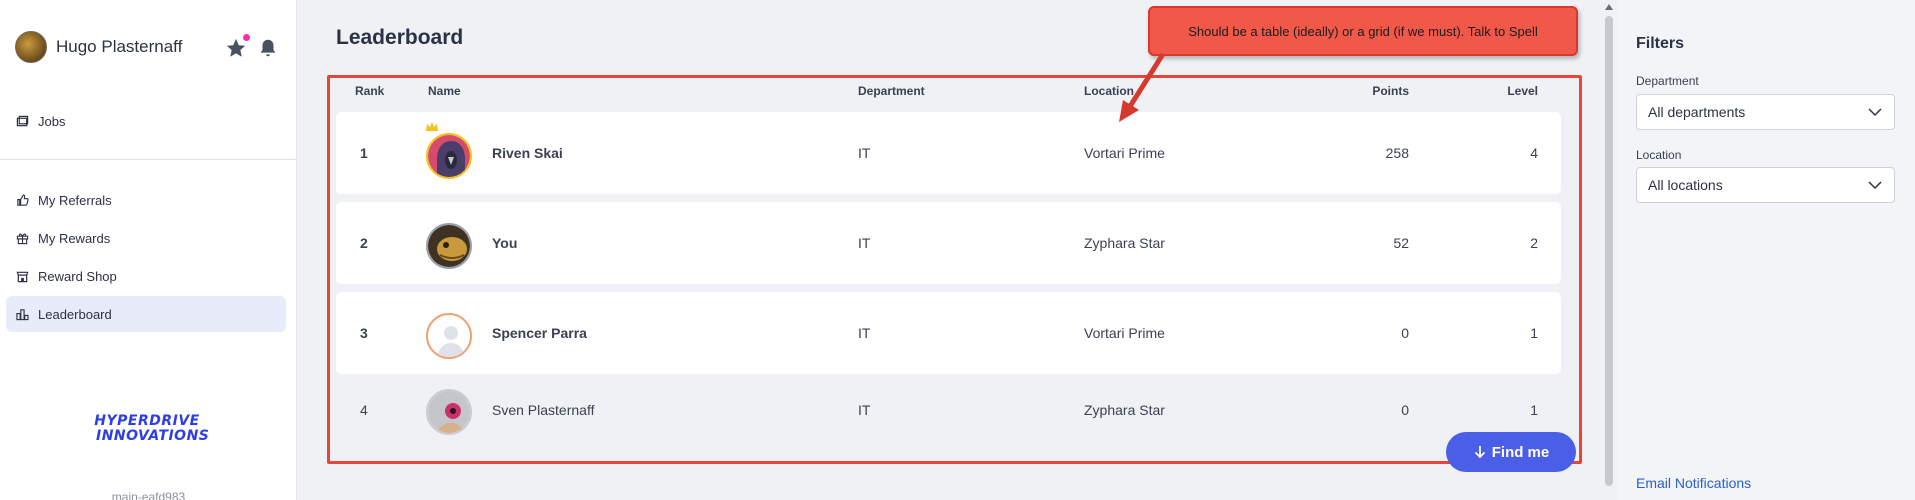 The height and width of the screenshot is (500, 1915). I want to click on sidebar-item-label: Reward Shop, so click(77, 276).